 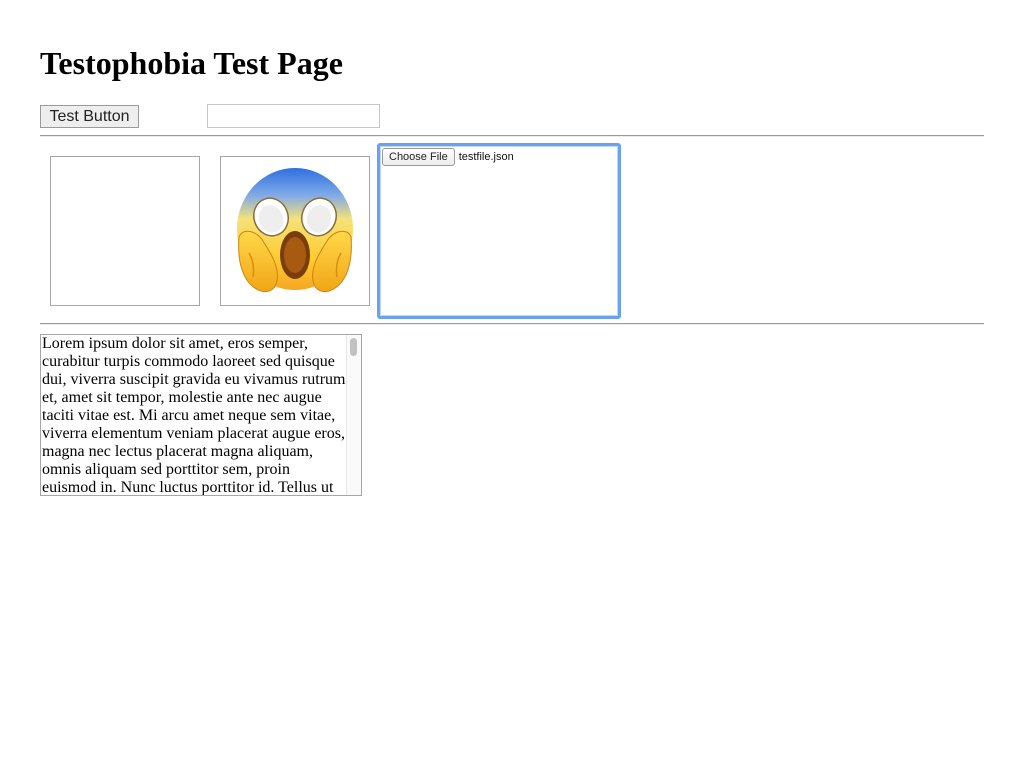 I want to click on file-upload-container: Choose File testfile.json, so click(x=499, y=231).